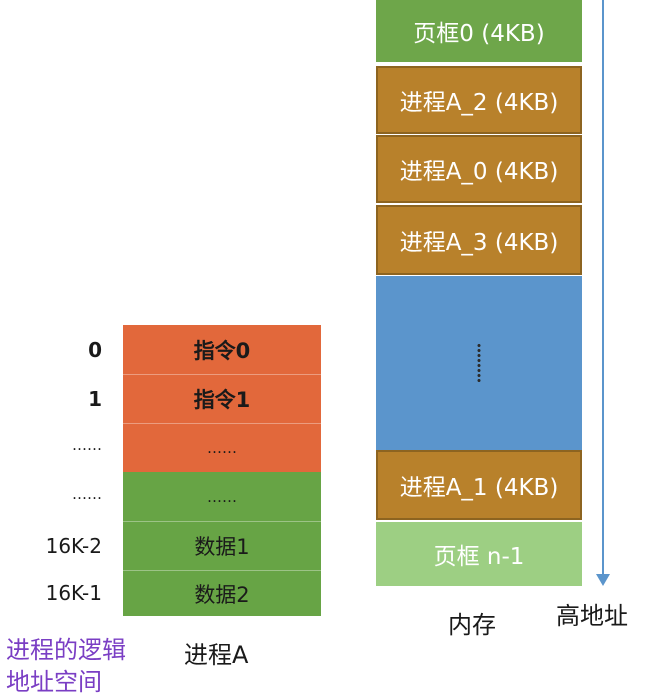 Image resolution: width=651 pixels, height=698 pixels. What do you see at coordinates (603, 289) in the screenshot?
I see `address-arrow-line` at bounding box center [603, 289].